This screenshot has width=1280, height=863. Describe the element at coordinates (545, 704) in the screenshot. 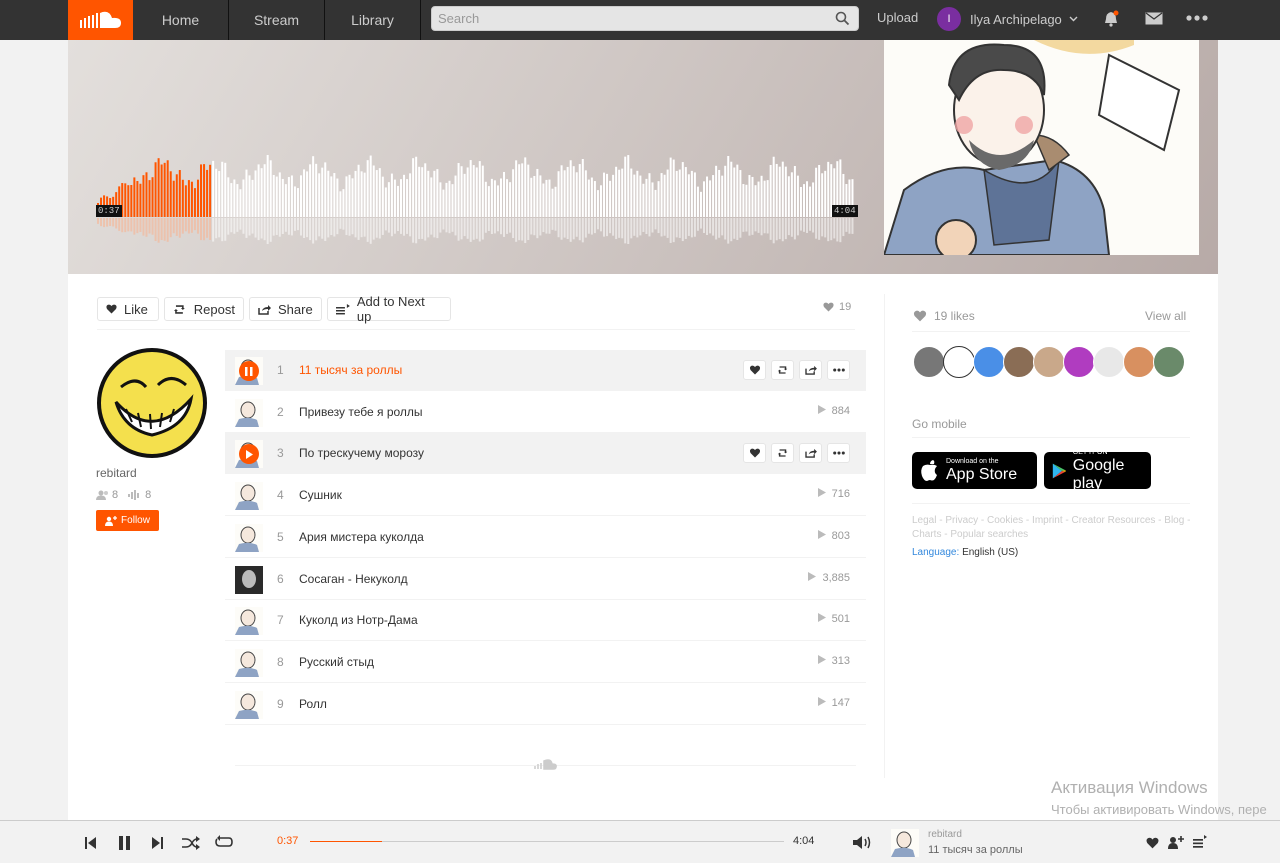

I see `track-row: 9 Ролл 147` at that location.